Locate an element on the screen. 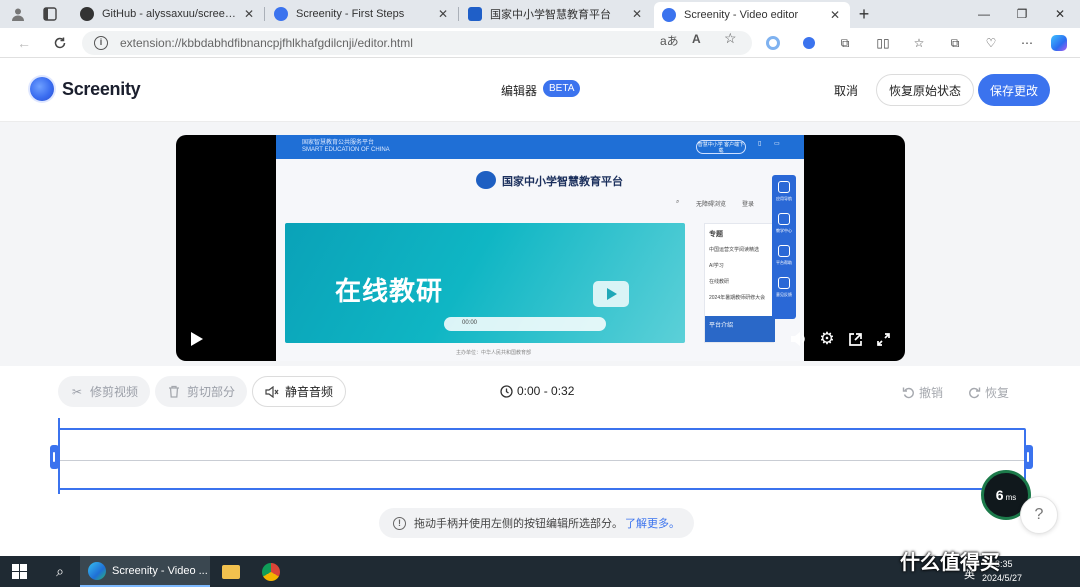  tab-first-steps: Screenity - First Steps ✕ is located at coordinates (362, 14).